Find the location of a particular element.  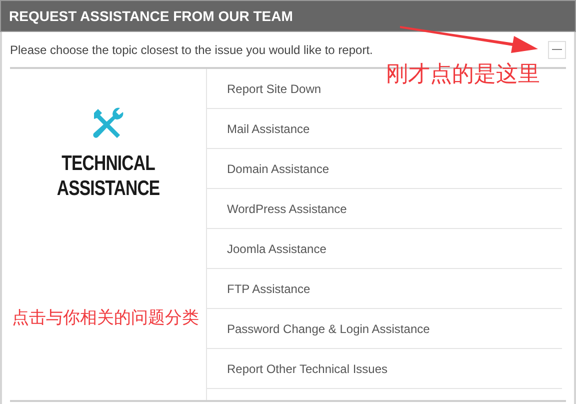

collapse-button: — is located at coordinates (557, 49).